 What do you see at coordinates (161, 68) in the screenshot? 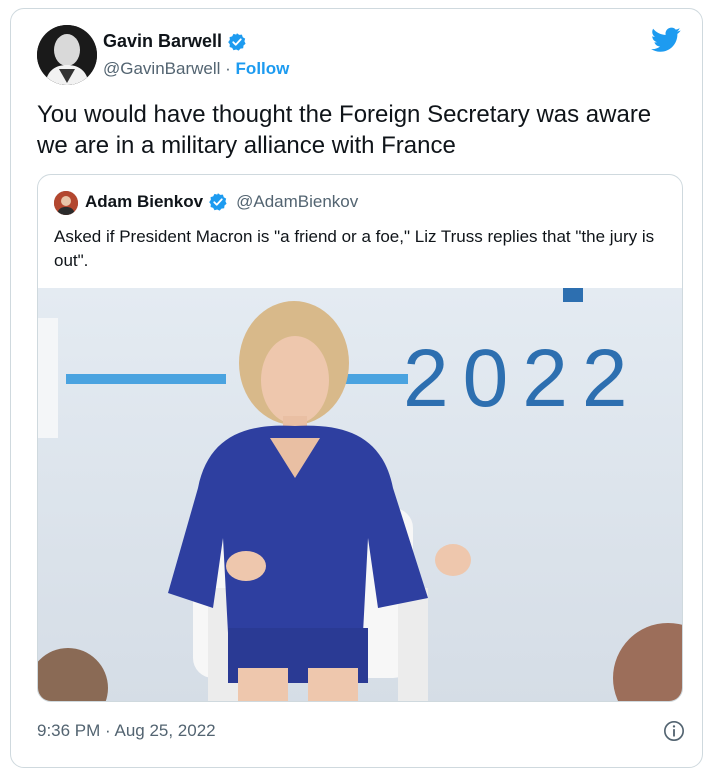
I see `author-handle: @GavinBarwell` at bounding box center [161, 68].